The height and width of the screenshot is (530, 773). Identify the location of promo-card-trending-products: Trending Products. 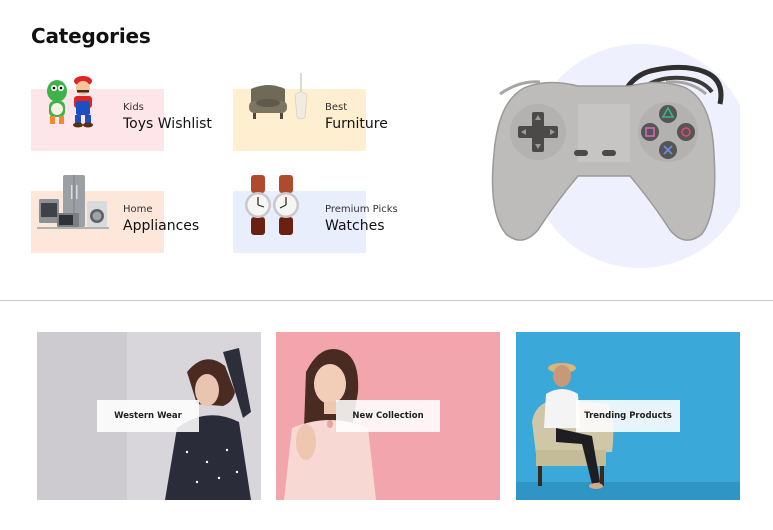
(628, 416).